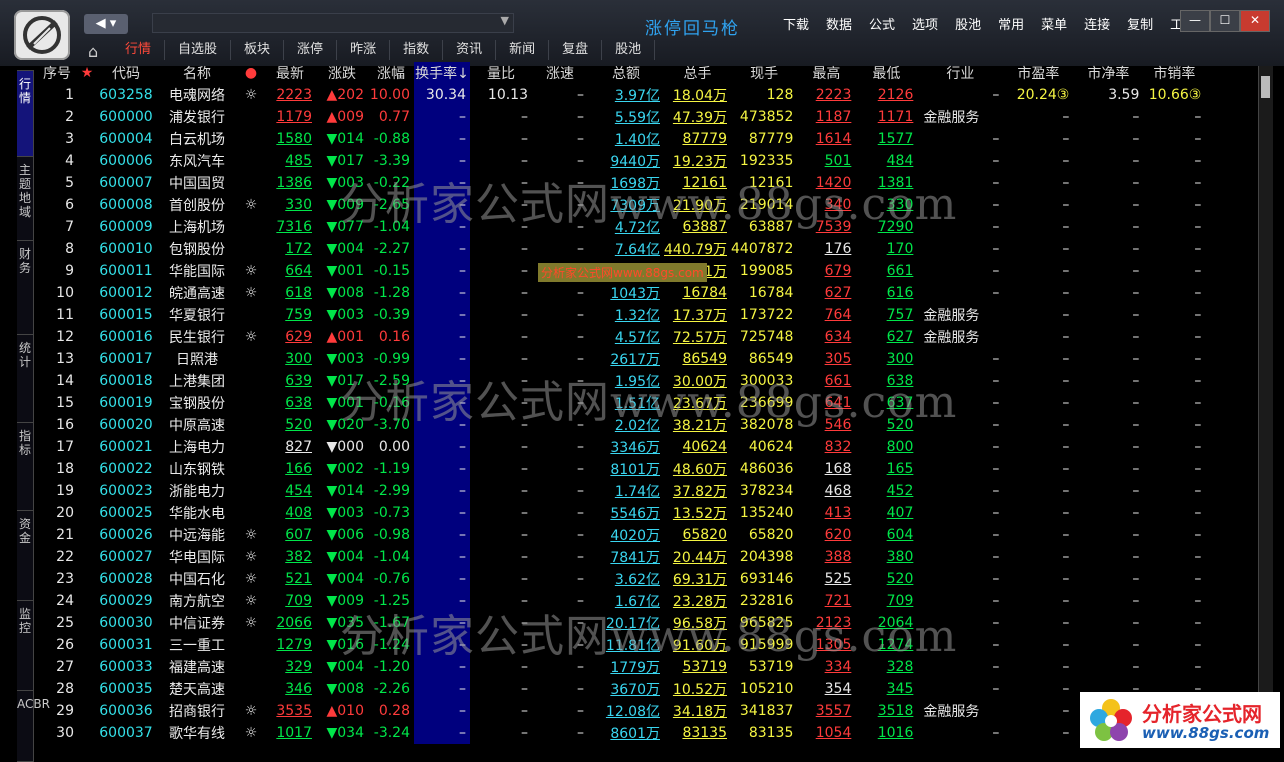 This screenshot has height=762, width=1284. What do you see at coordinates (290, 73) in the screenshot?
I see `column-header: 最新` at bounding box center [290, 73].